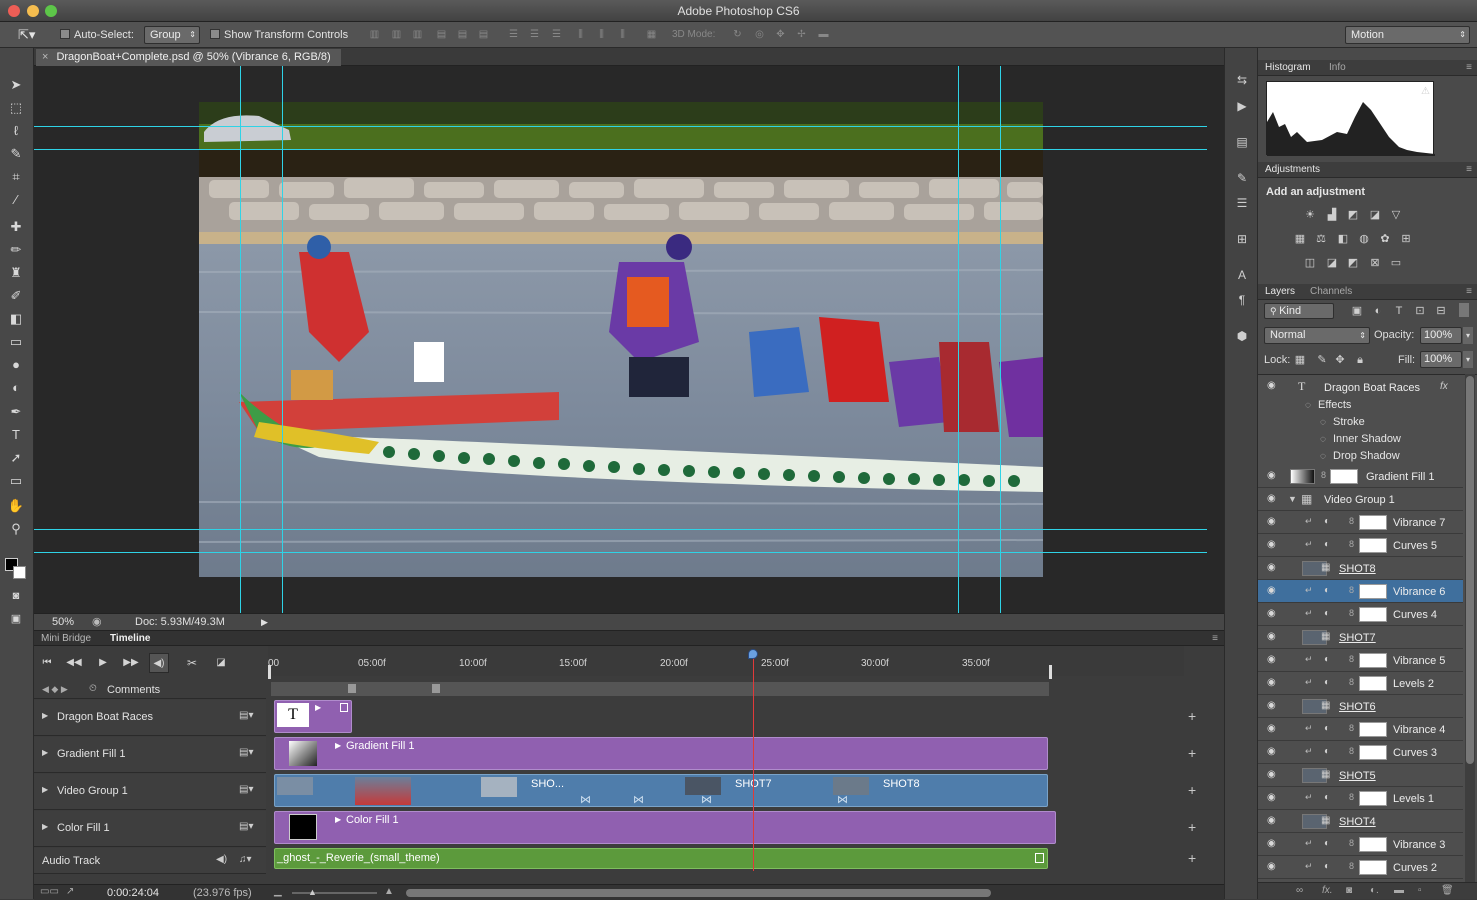  What do you see at coordinates (269, 672) in the screenshot?
I see `work-area-start-handle` at bounding box center [269, 672].